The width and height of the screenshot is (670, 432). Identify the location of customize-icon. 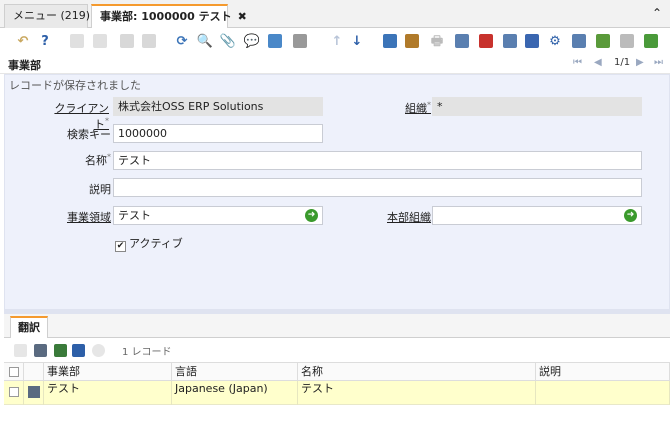
(651, 41).